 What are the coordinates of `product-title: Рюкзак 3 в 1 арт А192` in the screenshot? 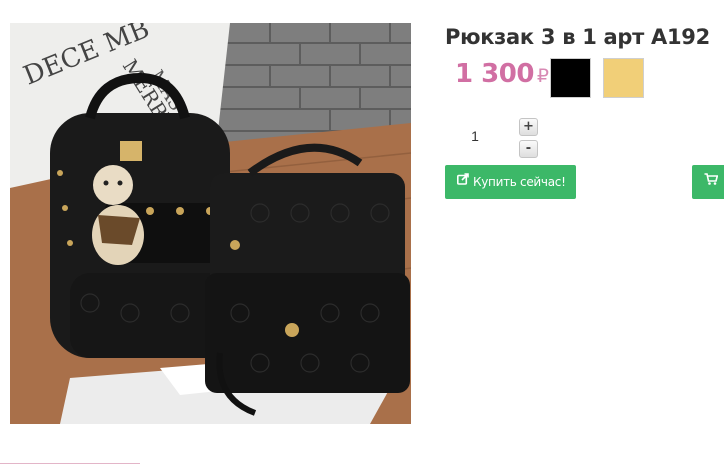 It's located at (577, 37).